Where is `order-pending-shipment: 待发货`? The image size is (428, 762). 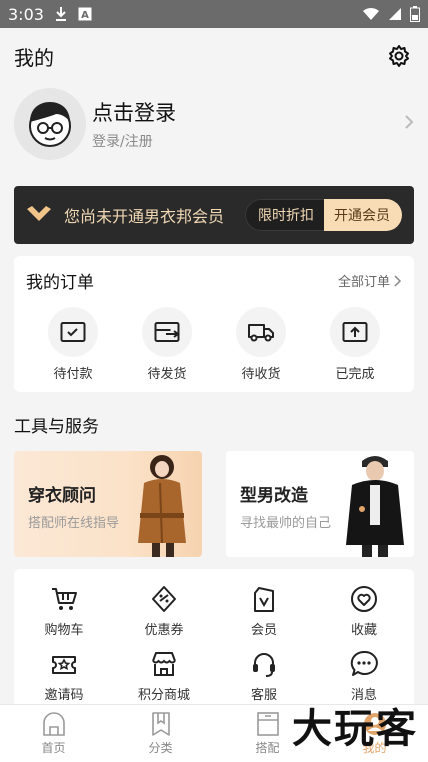
order-pending-shipment: 待发货 is located at coordinates (167, 344).